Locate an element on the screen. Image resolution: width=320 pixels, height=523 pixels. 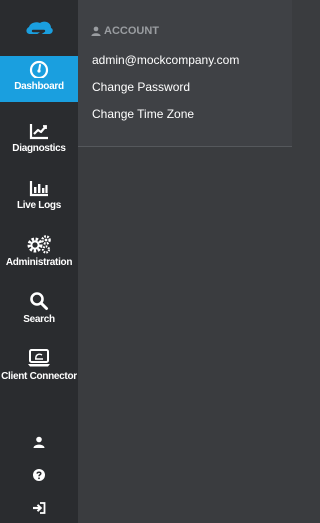
user-profile-button is located at coordinates (39, 442).